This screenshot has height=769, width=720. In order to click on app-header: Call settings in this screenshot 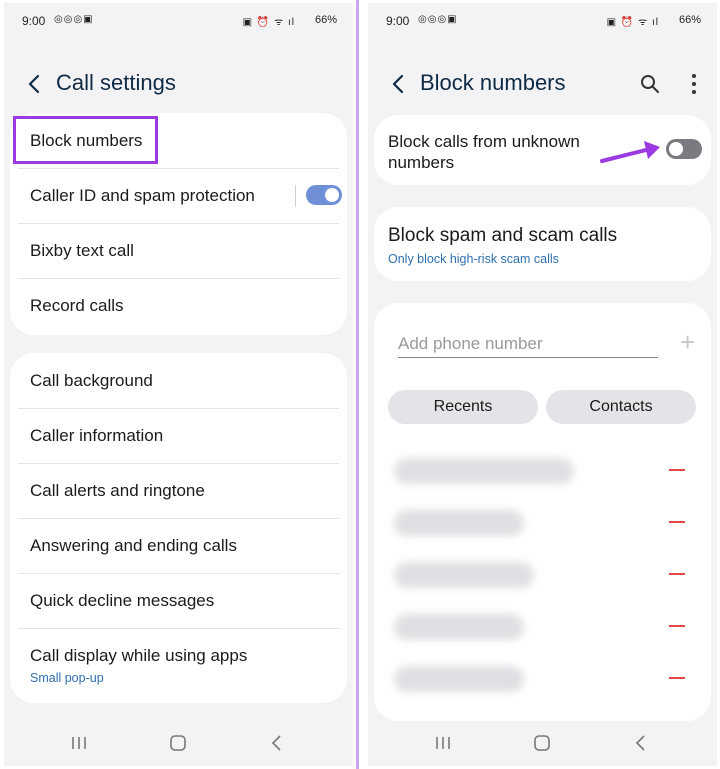, I will do `click(178, 85)`.